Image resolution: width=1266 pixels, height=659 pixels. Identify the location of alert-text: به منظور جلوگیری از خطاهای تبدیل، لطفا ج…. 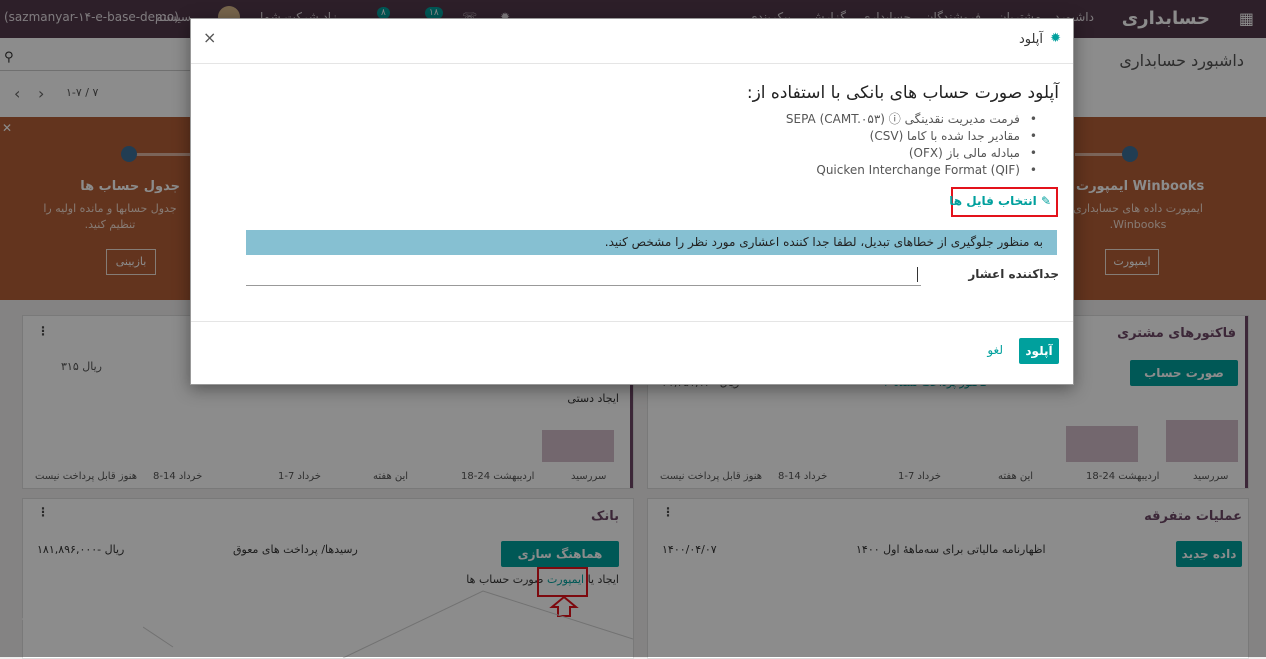
(823, 242).